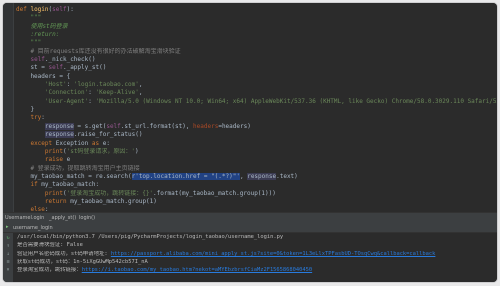 The image size is (500, 286). What do you see at coordinates (43, 76) in the screenshot?
I see `token: headers = {` at bounding box center [43, 76].